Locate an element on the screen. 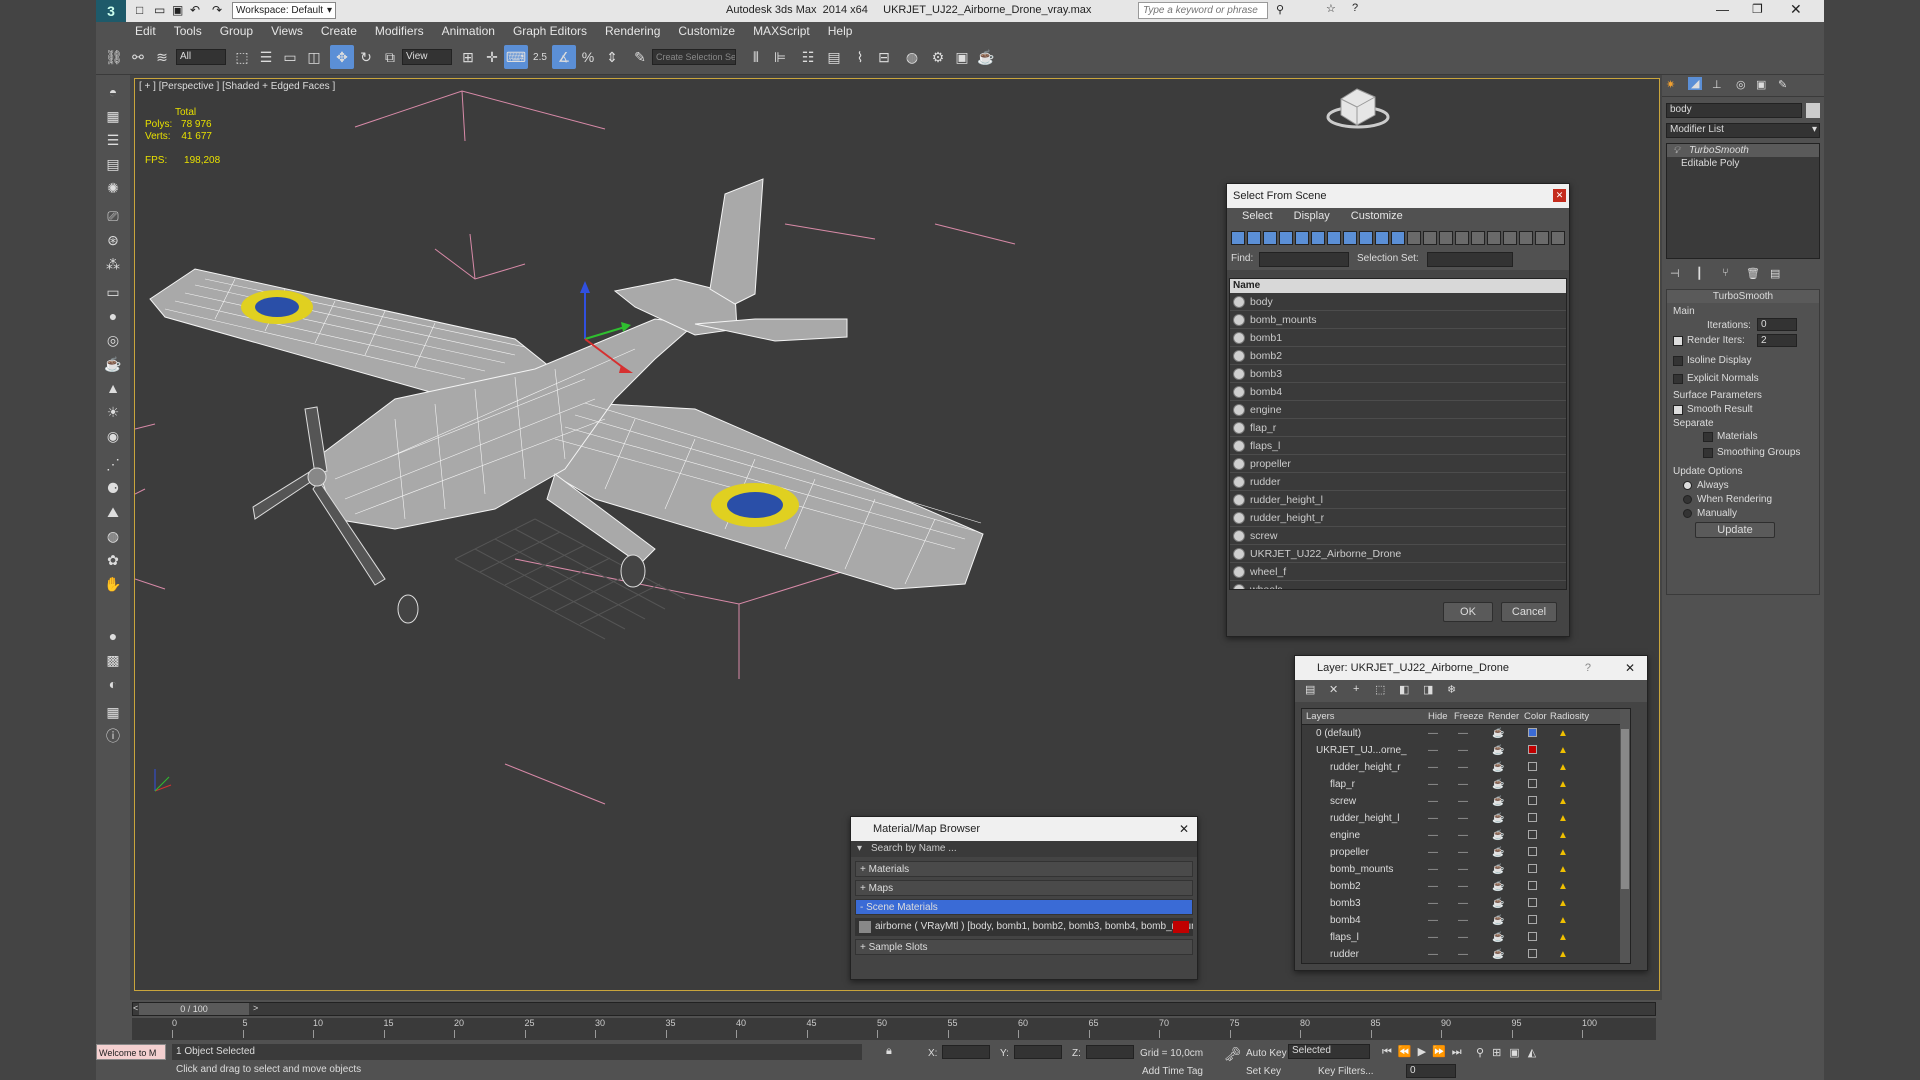  filter-options-icon is located at coordinates (1558, 238).